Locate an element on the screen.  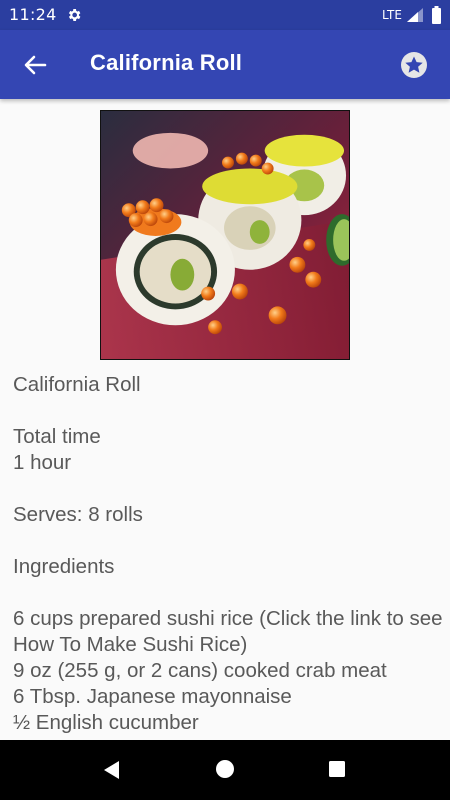
page-title: California Roll is located at coordinates (166, 62).